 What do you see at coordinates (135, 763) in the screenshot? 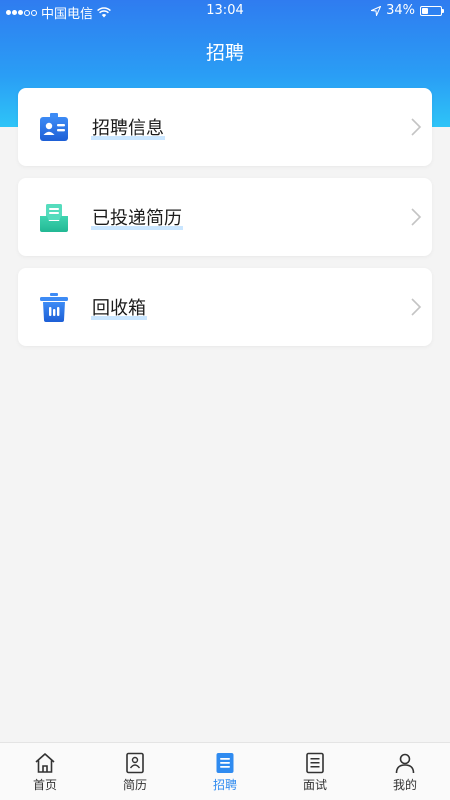
I see `resume-icon` at bounding box center [135, 763].